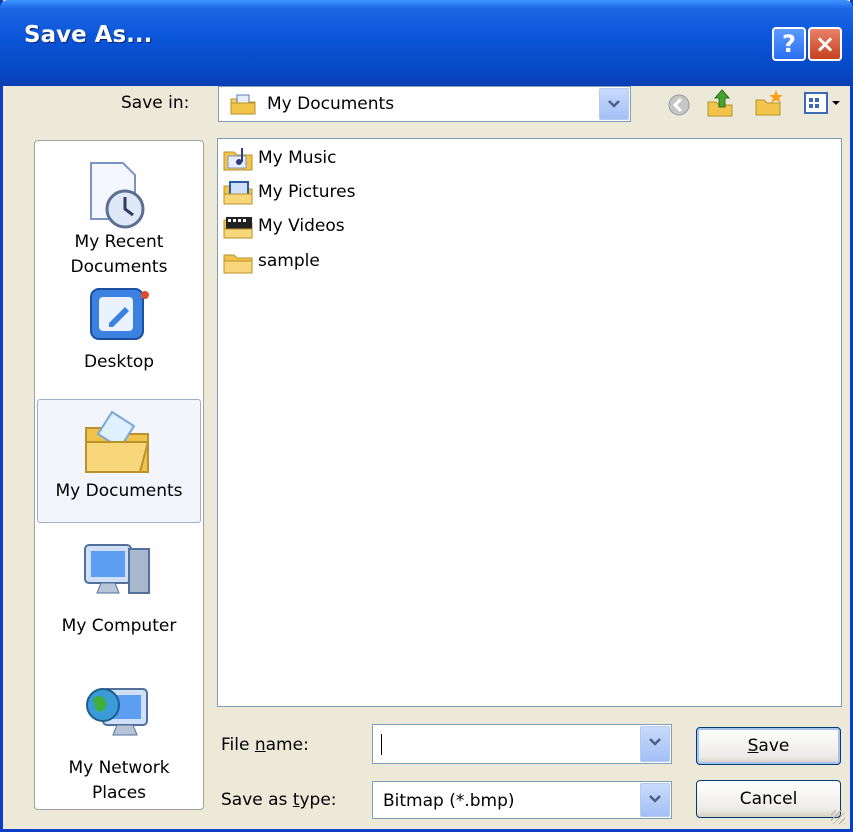  What do you see at coordinates (720, 103) in the screenshot?
I see `up-folder-icon` at bounding box center [720, 103].